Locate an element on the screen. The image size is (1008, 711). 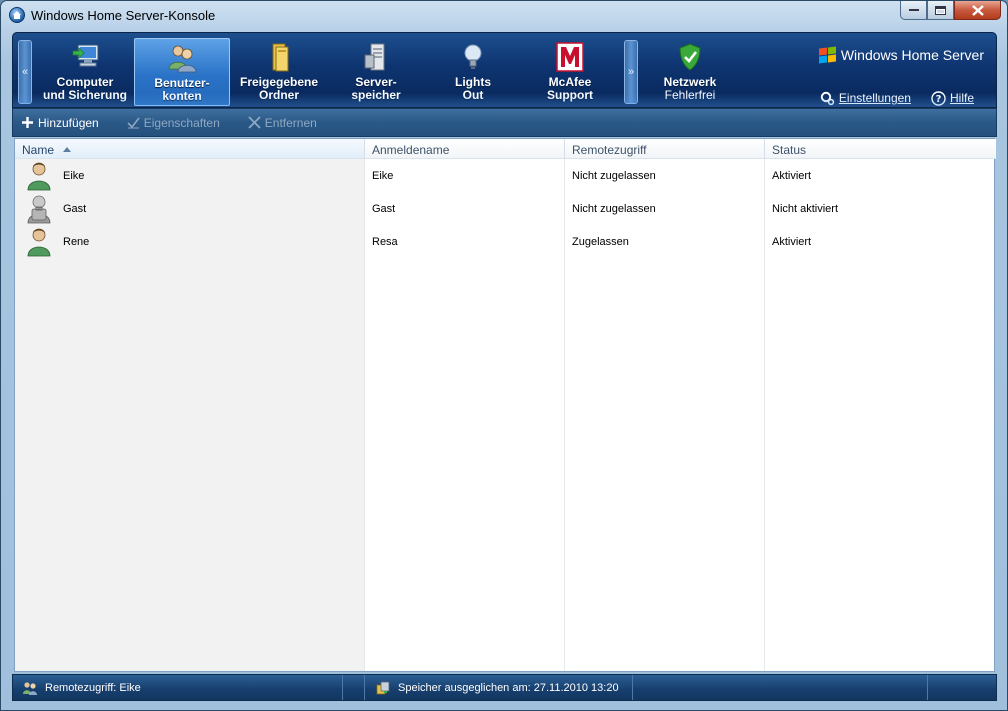
properties-button: Eigenschaften is located at coordinates (173, 123).